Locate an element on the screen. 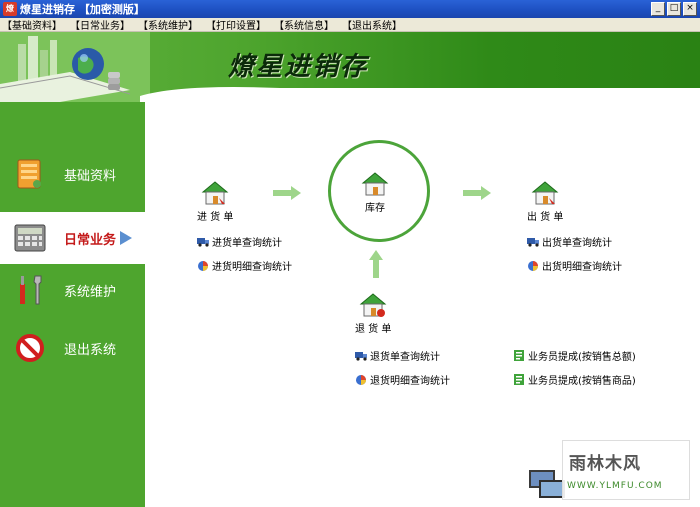  sidebar-item-system-maintenance: 系统维护 is located at coordinates (72, 290).